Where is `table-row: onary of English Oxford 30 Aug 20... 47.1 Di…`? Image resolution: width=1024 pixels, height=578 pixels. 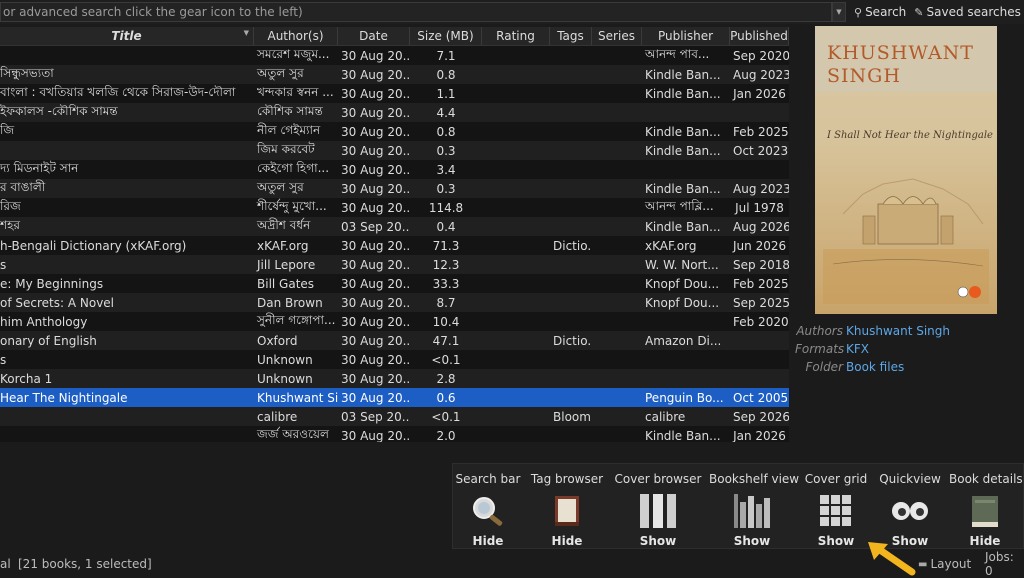 table-row: onary of English Oxford 30 Aug 20... 47.1 Di… is located at coordinates (394, 340).